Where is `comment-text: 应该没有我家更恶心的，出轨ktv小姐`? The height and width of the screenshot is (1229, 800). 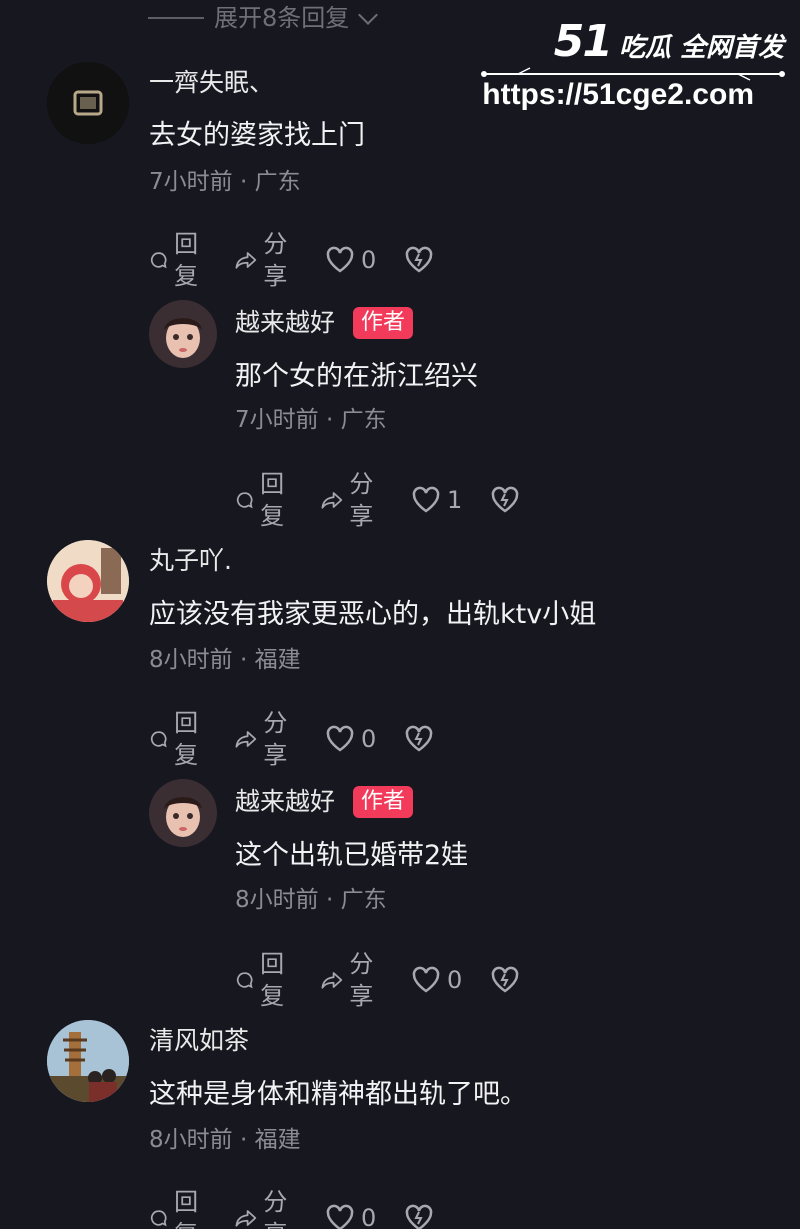
comment-text: 应该没有我家更恶心的，出轨ktv小姐 is located at coordinates (372, 615).